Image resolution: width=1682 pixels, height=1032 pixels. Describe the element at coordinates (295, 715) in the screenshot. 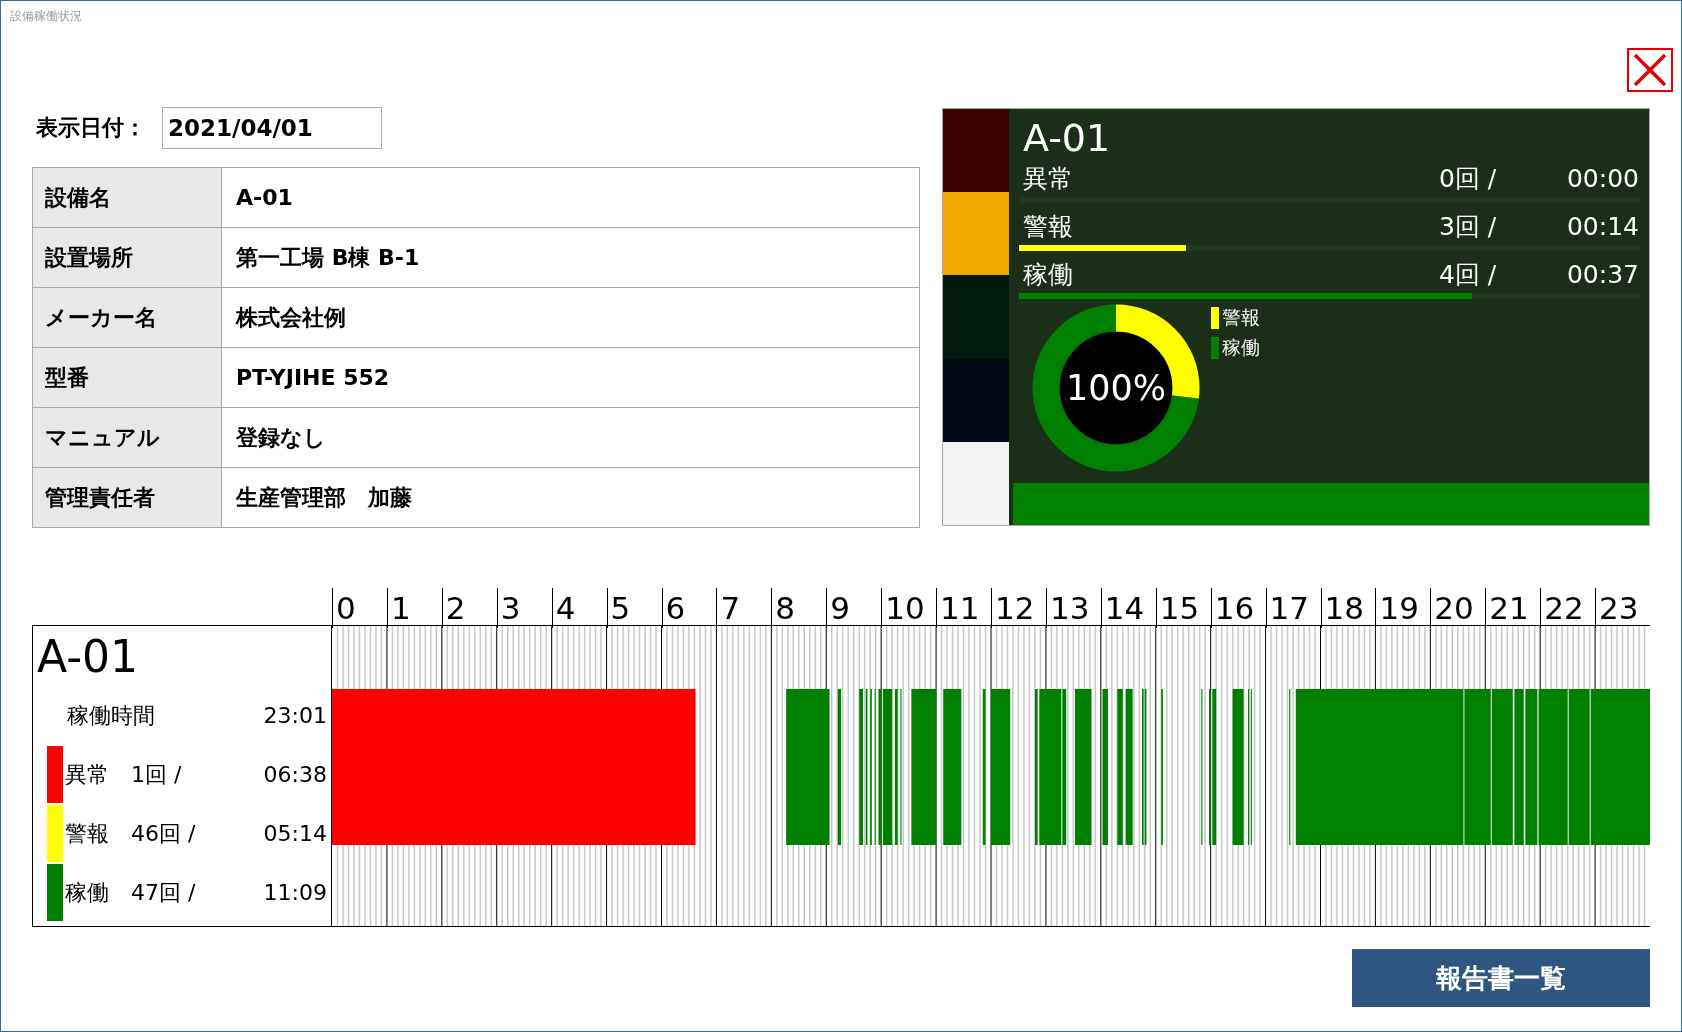

I see `summary-time: 23:01` at that location.